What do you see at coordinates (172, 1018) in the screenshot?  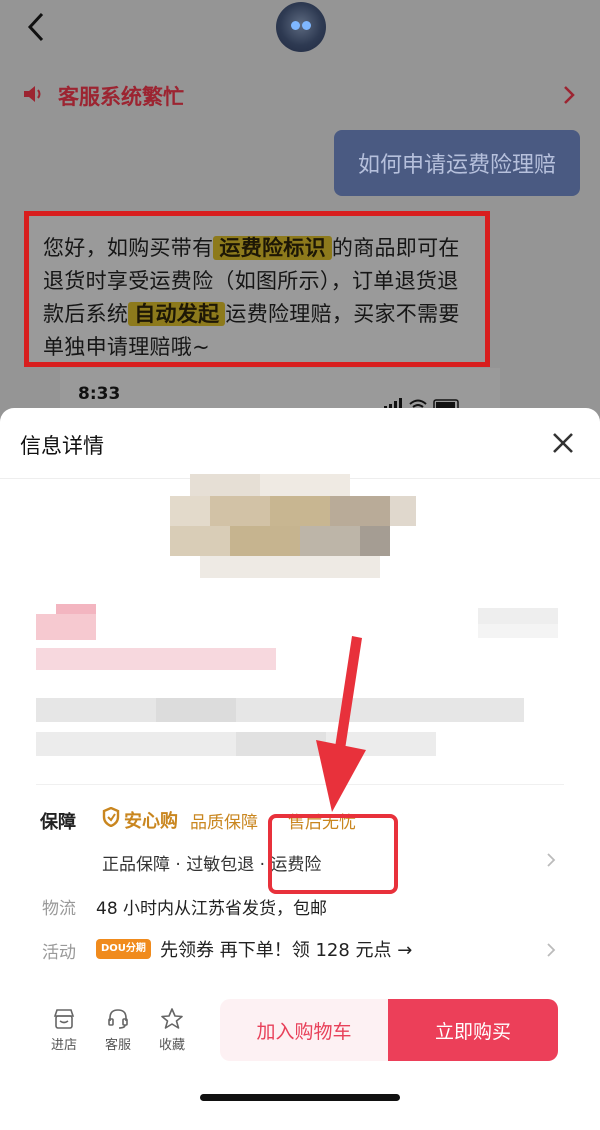 I see `star-icon` at bounding box center [172, 1018].